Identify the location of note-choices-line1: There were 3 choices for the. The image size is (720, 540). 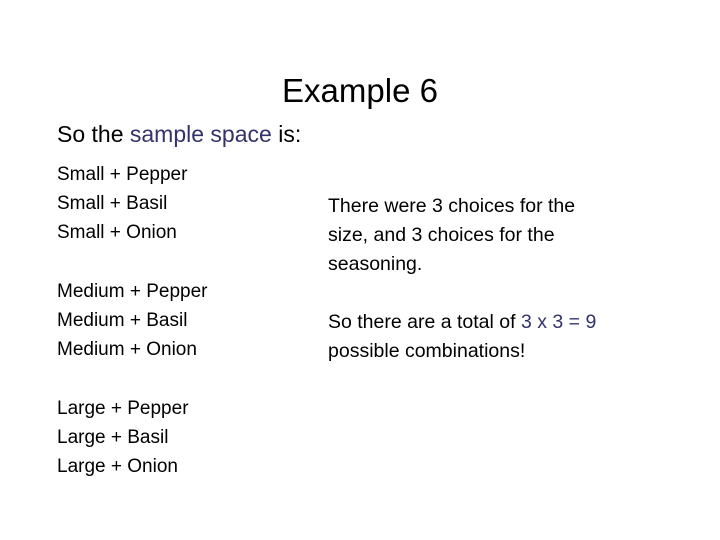
(452, 206).